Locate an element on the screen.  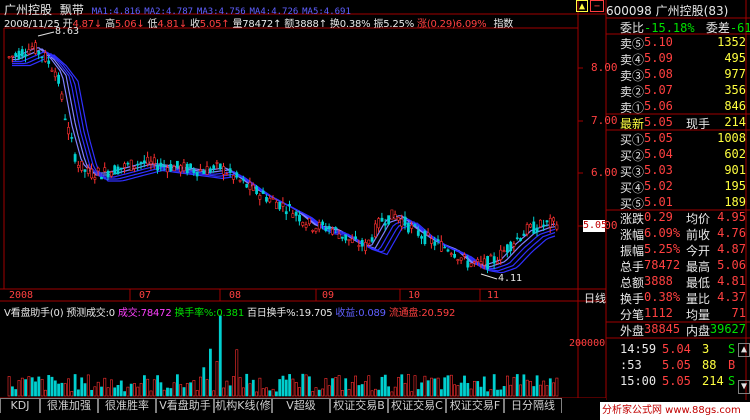
scroll-up-button: ▲ is located at coordinates (582, 6).